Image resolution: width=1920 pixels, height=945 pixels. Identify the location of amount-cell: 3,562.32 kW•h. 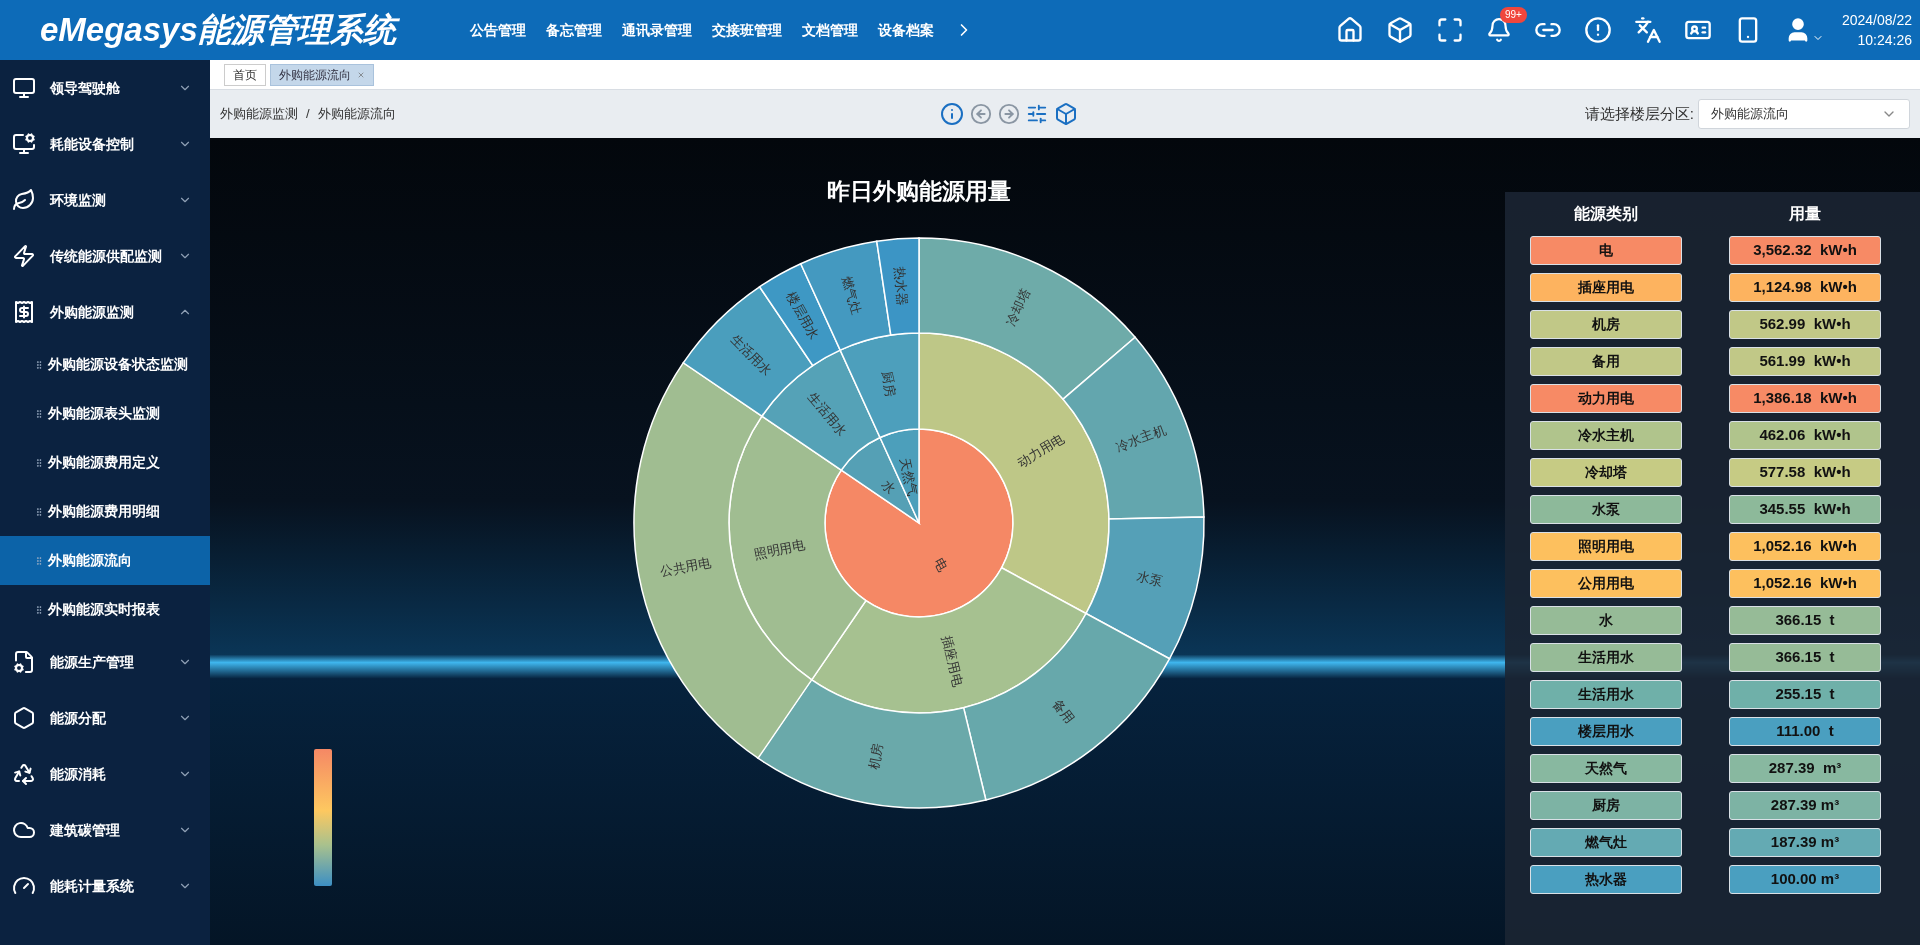
(1805, 250).